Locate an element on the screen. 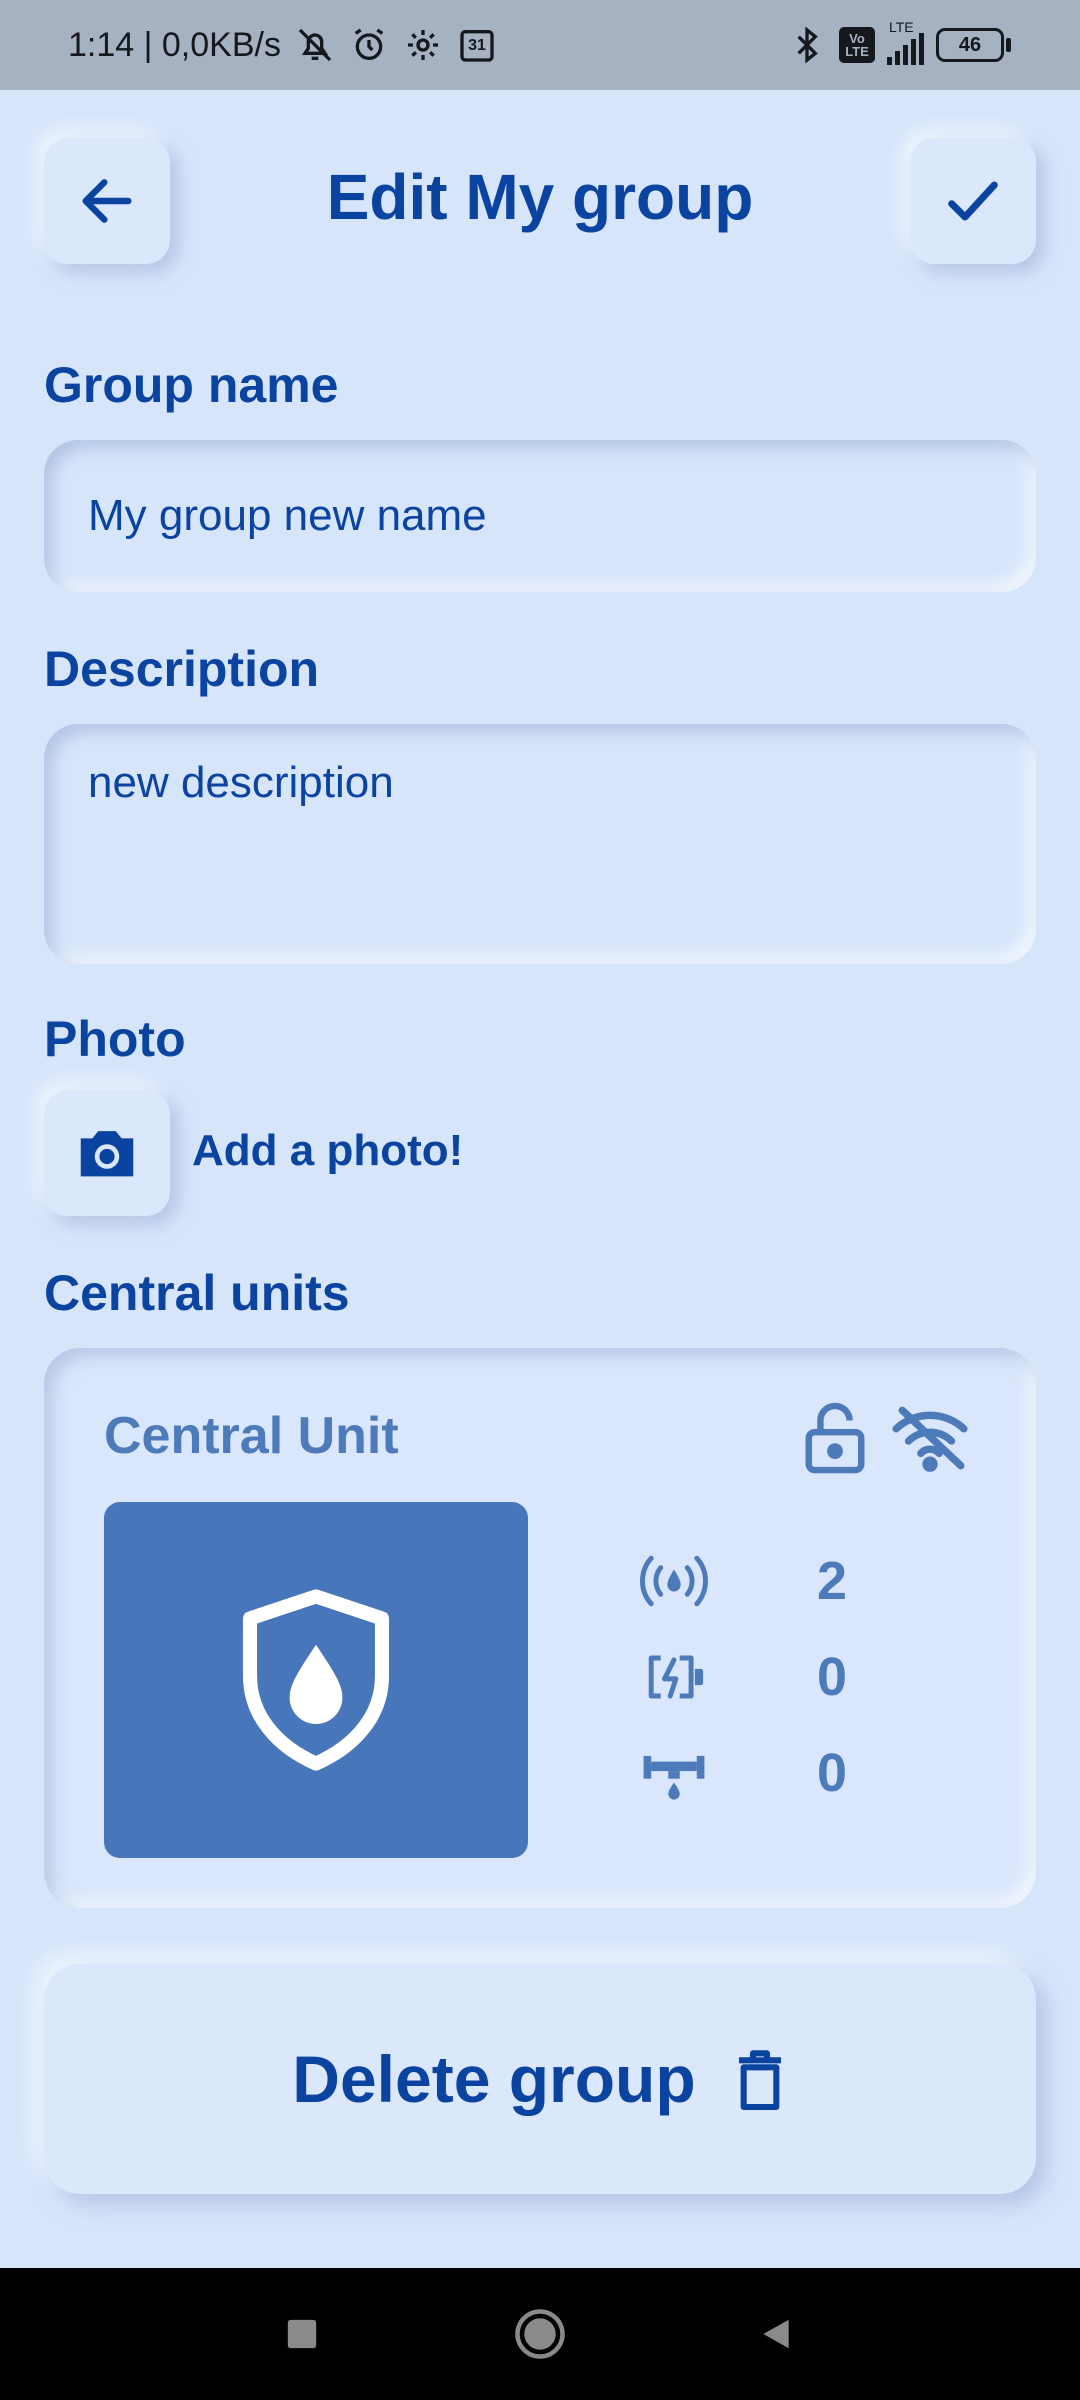 The image size is (1080, 2400). home-button is located at coordinates (540, 2334).